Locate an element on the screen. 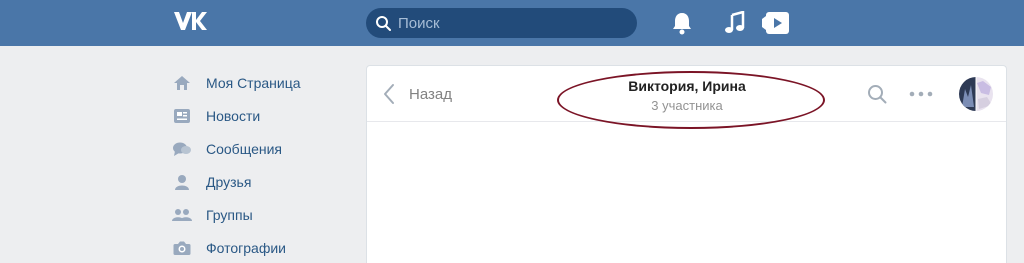 Image resolution: width=1024 pixels, height=263 pixels. sidebar-item-messages: Сообщения is located at coordinates (257, 148).